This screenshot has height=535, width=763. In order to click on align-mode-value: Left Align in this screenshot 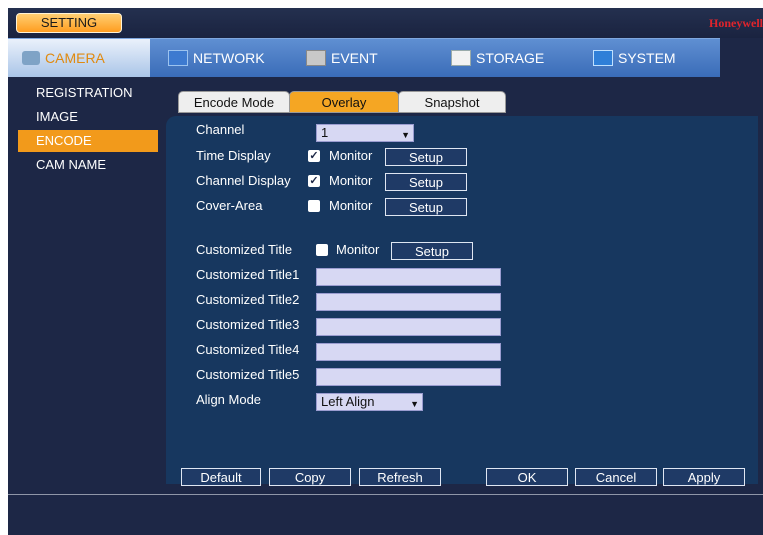, I will do `click(348, 401)`.